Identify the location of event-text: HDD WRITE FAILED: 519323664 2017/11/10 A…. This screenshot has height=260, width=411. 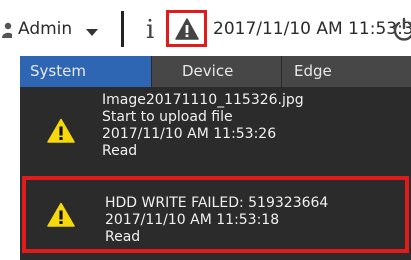
(216, 220).